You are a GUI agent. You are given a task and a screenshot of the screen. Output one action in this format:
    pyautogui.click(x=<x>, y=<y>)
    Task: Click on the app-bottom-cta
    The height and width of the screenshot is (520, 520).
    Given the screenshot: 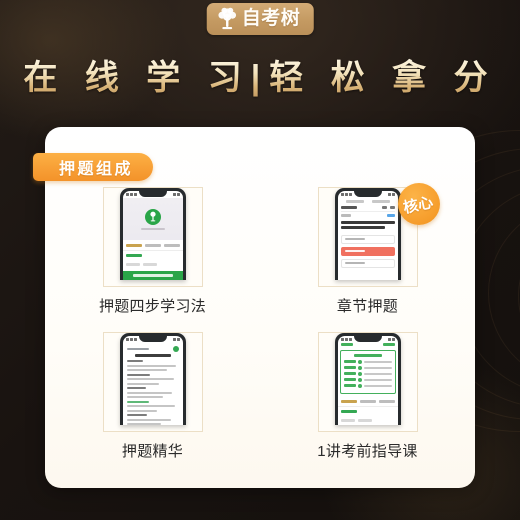 What is the action you would take?
    pyautogui.click(x=152, y=275)
    